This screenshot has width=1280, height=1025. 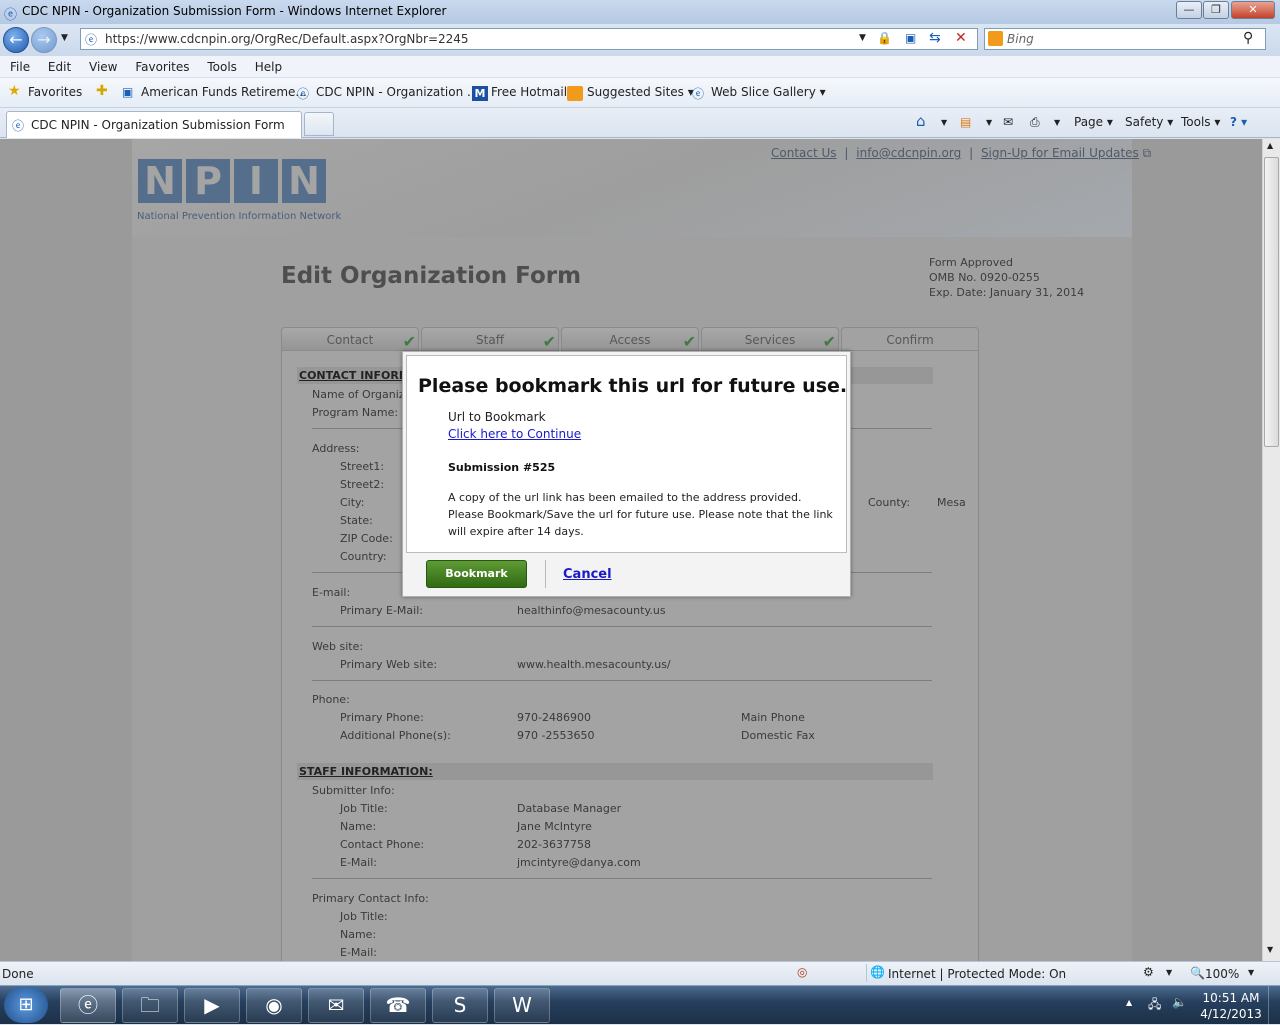 I want to click on tab-staff: Staff ✔, so click(x=490, y=339).